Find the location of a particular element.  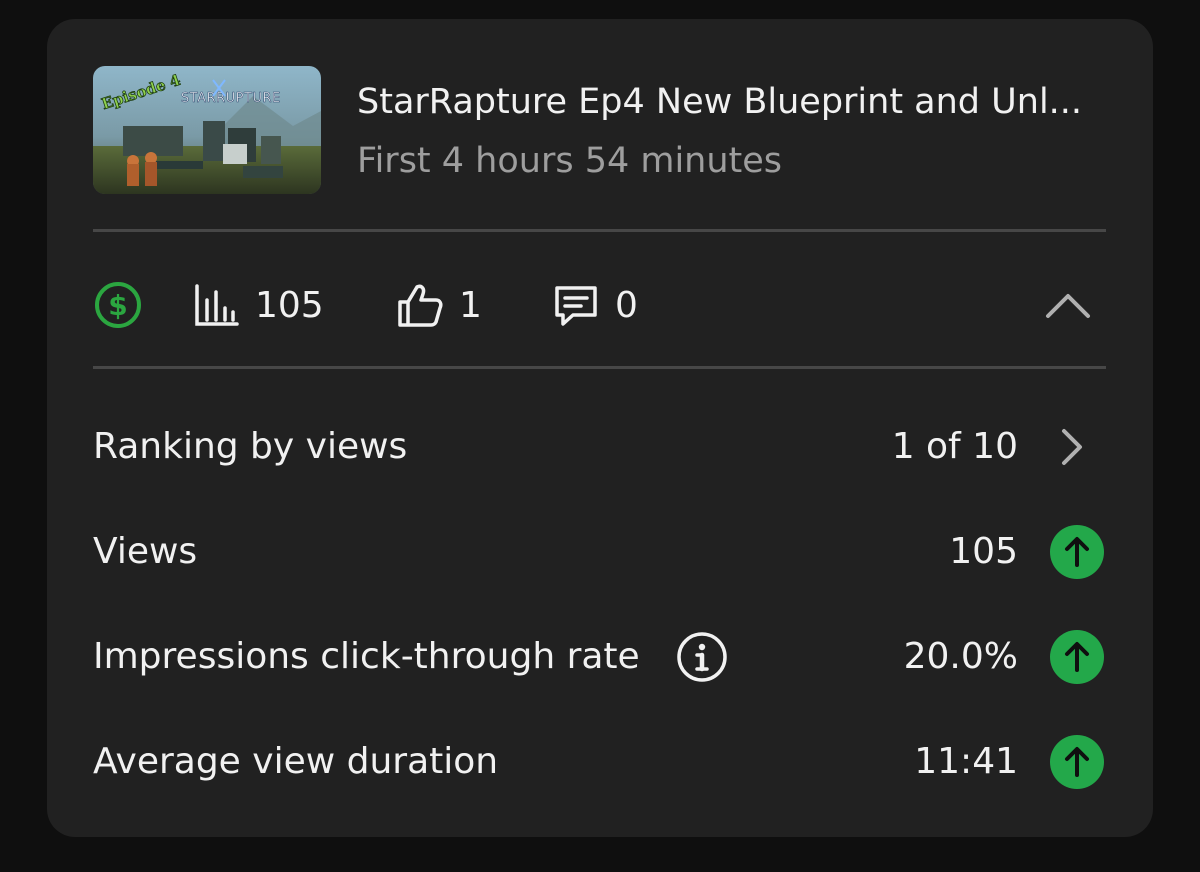

views-count: 105 is located at coordinates (289, 305).